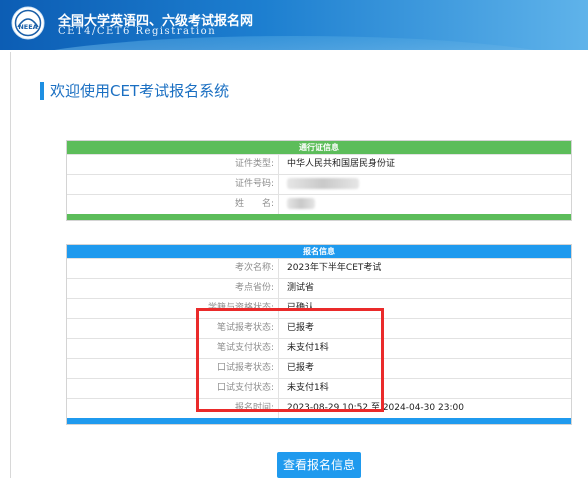  I want to click on status-highlight-box, so click(290, 360).